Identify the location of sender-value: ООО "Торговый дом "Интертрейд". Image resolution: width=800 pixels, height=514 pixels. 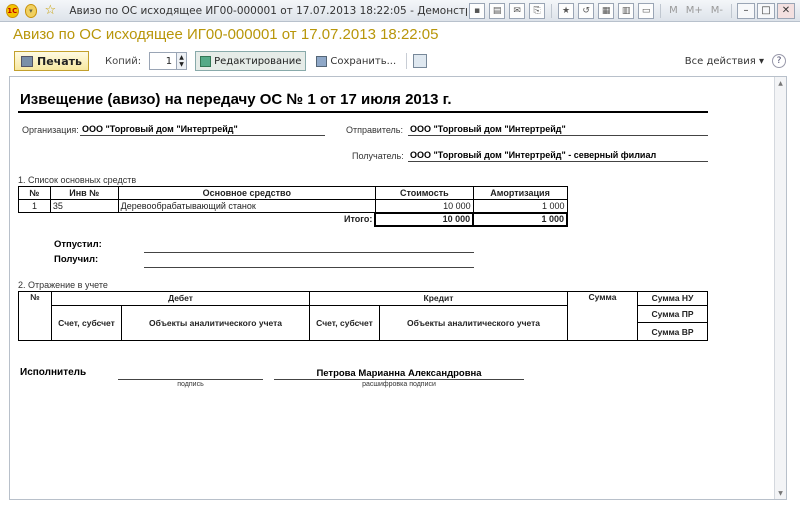
(488, 129).